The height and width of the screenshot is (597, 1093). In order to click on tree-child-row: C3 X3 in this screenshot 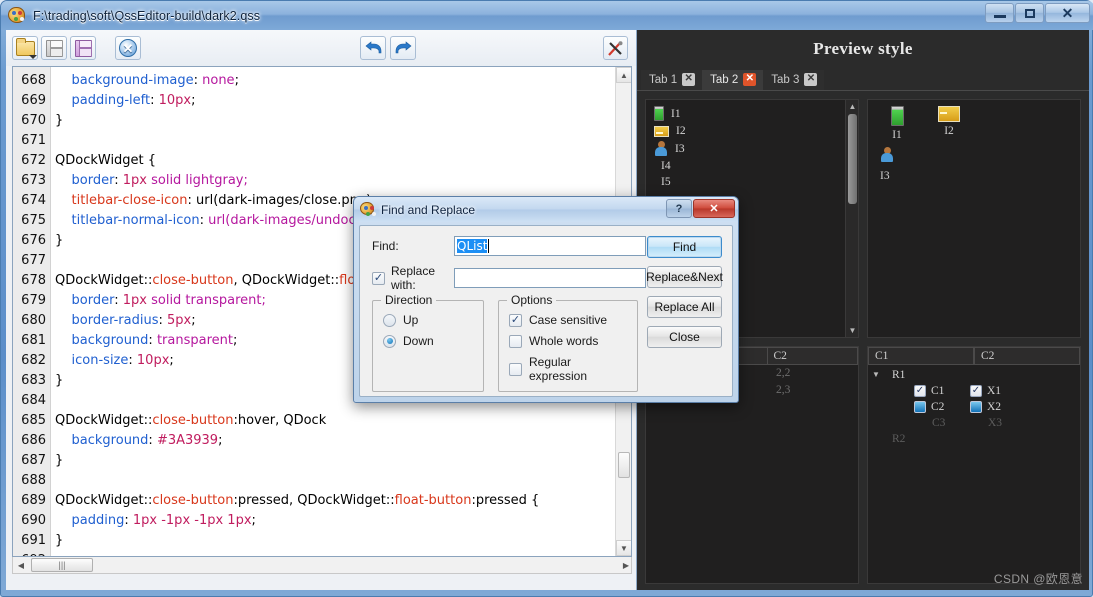, I will do `click(974, 423)`.